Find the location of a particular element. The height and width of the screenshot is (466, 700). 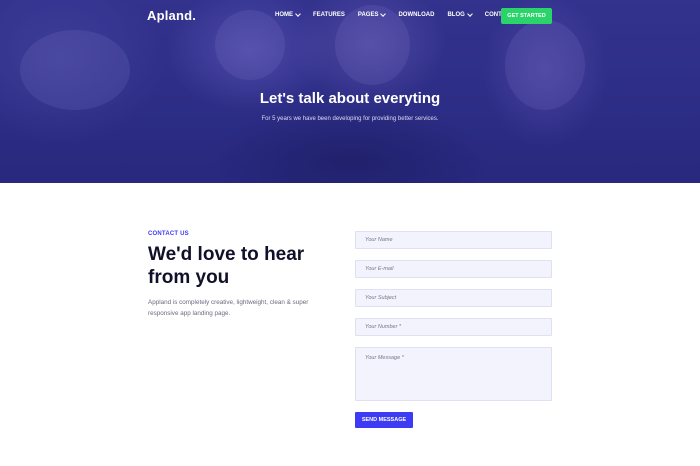

subject-input is located at coordinates (453, 298).